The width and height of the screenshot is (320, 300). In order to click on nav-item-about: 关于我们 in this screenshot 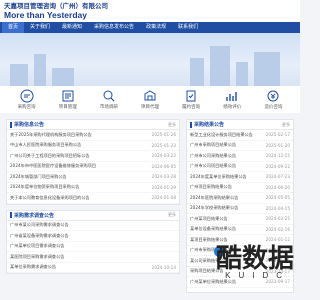, I will do `click(40, 27)`.